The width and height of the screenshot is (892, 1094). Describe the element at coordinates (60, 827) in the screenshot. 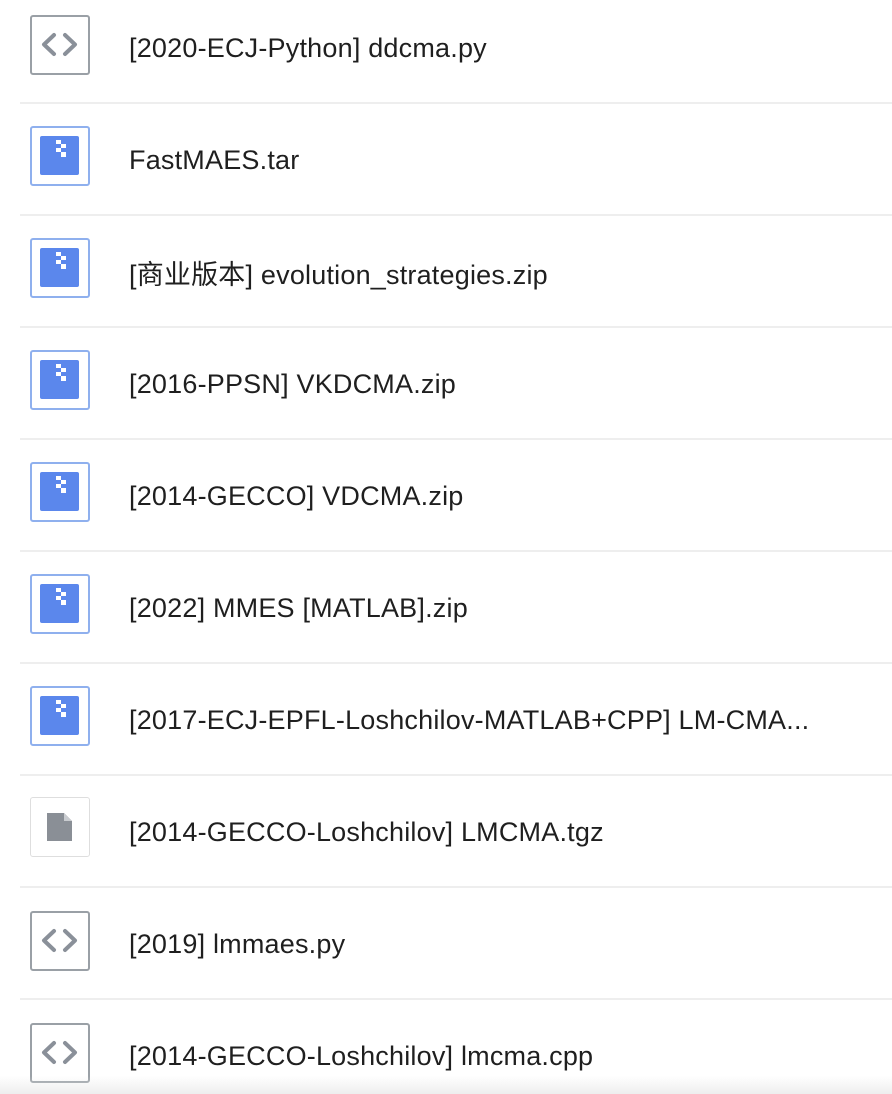

I see `generic-file-icon` at that location.